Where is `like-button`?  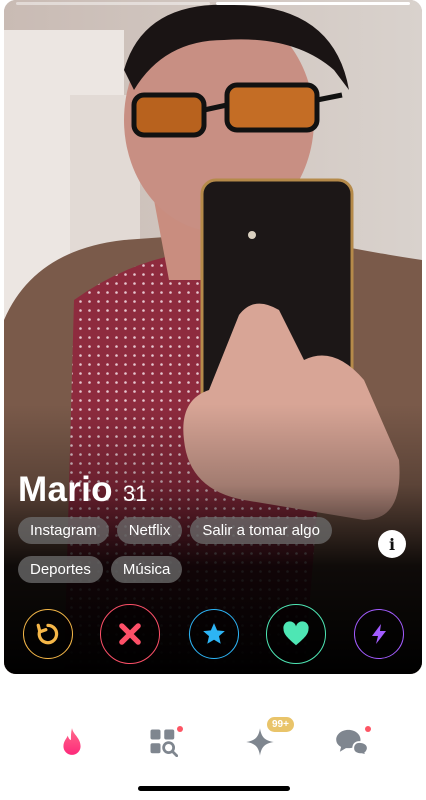
like-button is located at coordinates (296, 634).